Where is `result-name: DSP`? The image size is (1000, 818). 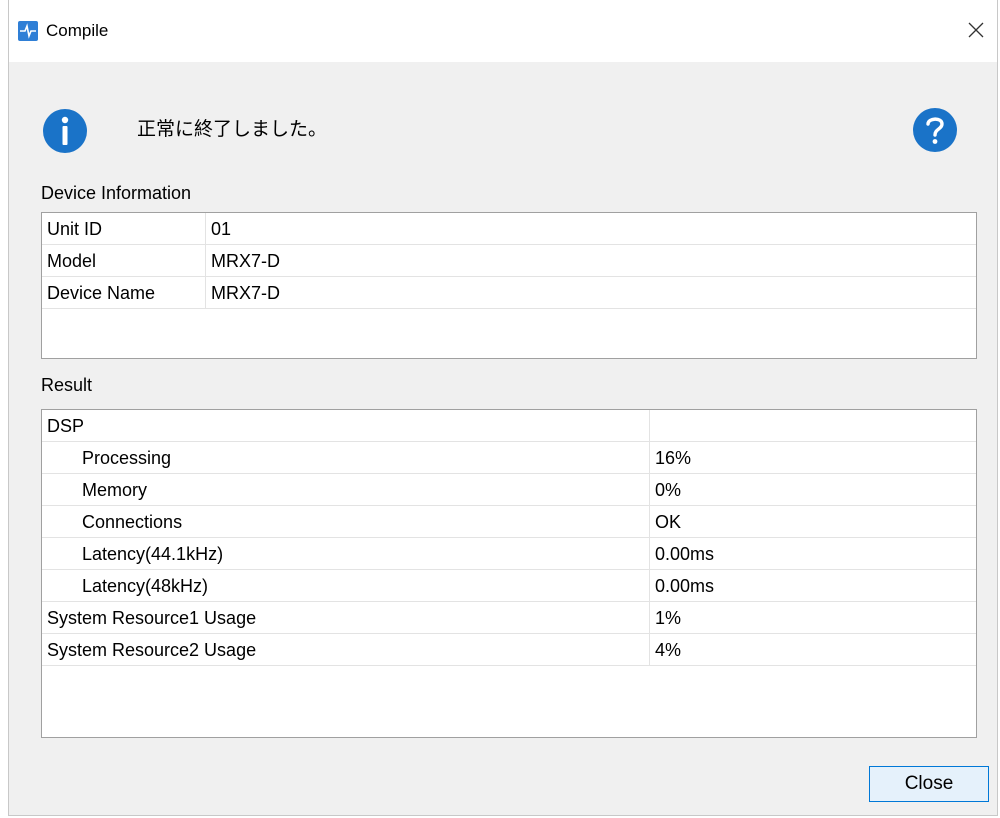 result-name: DSP is located at coordinates (346, 426).